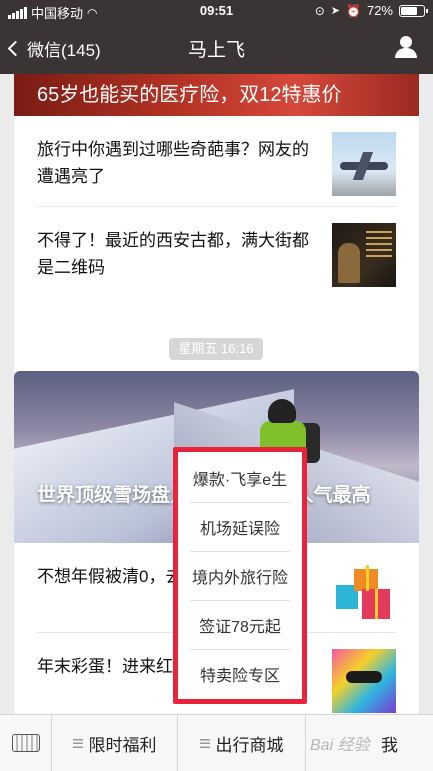  What do you see at coordinates (122, 745) in the screenshot?
I see `menu-button-label: 限时福利` at bounding box center [122, 745].